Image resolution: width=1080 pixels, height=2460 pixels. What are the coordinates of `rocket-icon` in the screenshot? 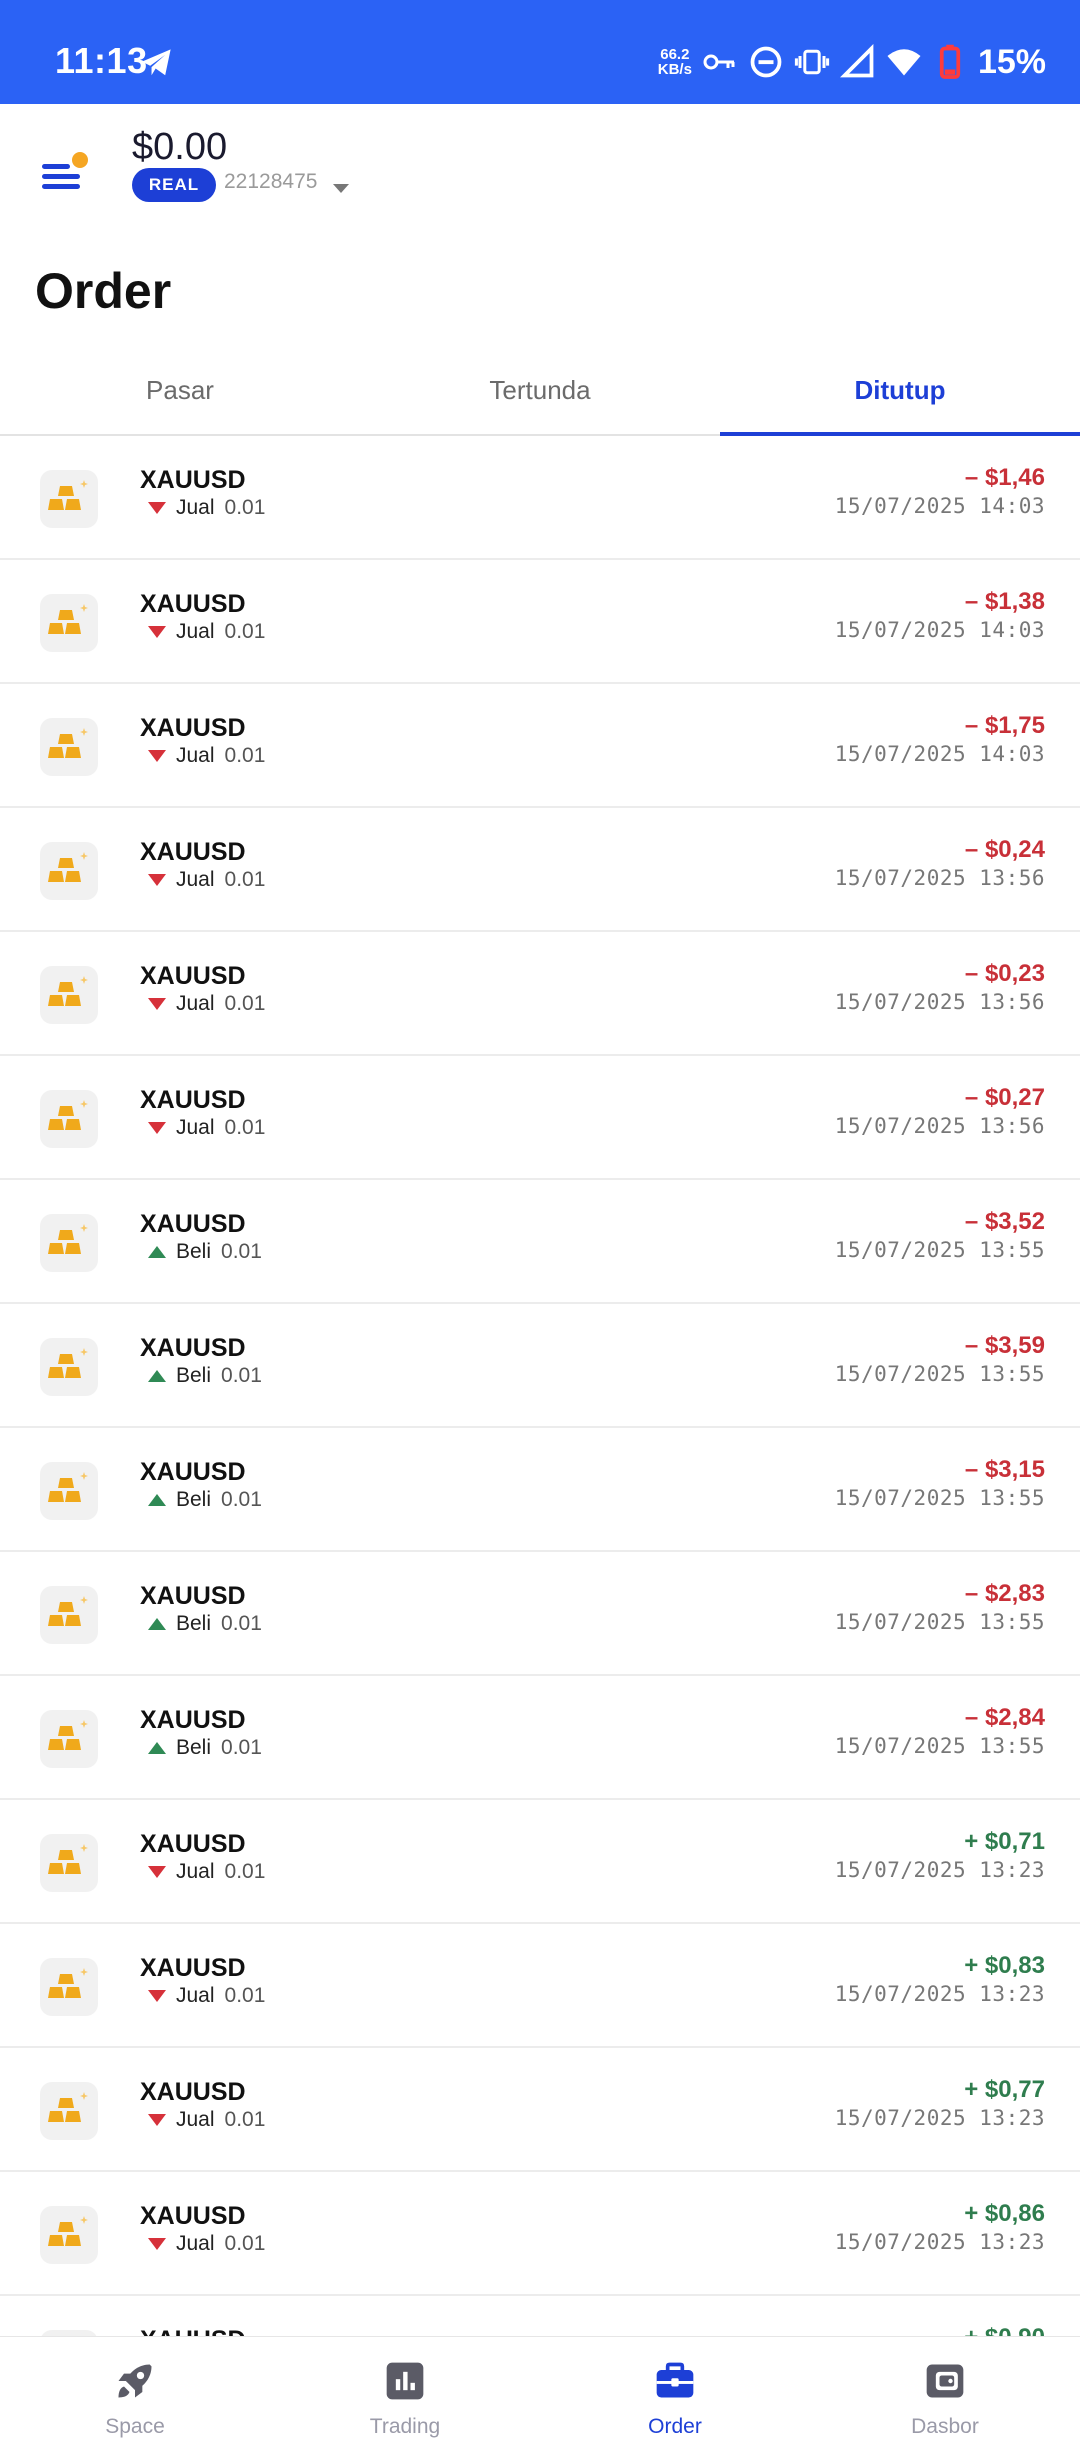 It's located at (135, 2381).